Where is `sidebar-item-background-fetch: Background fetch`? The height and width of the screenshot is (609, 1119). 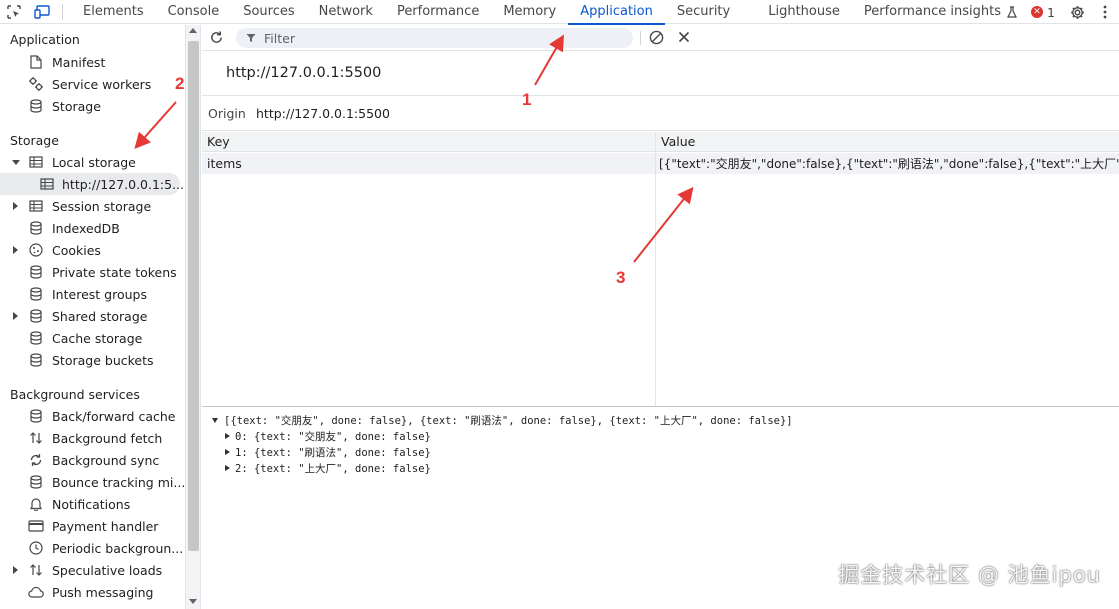
sidebar-item-background-fetch: Background fetch is located at coordinates (95, 438).